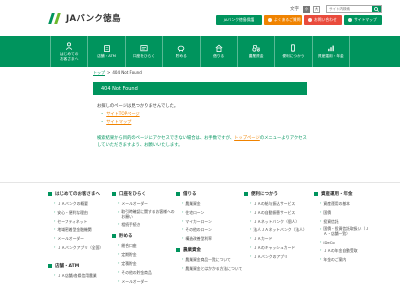 The image size is (400, 300). What do you see at coordinates (278, 248) in the screenshot?
I see `footer-link: › ＪＡのキャッシュカード` at bounding box center [278, 248].